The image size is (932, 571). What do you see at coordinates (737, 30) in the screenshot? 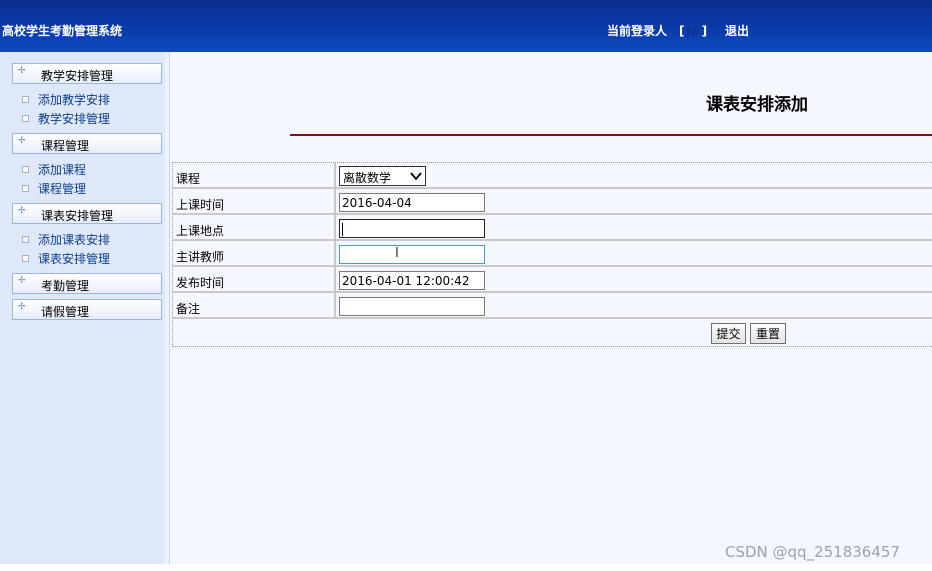
I see `logout-link: 退出` at bounding box center [737, 30].